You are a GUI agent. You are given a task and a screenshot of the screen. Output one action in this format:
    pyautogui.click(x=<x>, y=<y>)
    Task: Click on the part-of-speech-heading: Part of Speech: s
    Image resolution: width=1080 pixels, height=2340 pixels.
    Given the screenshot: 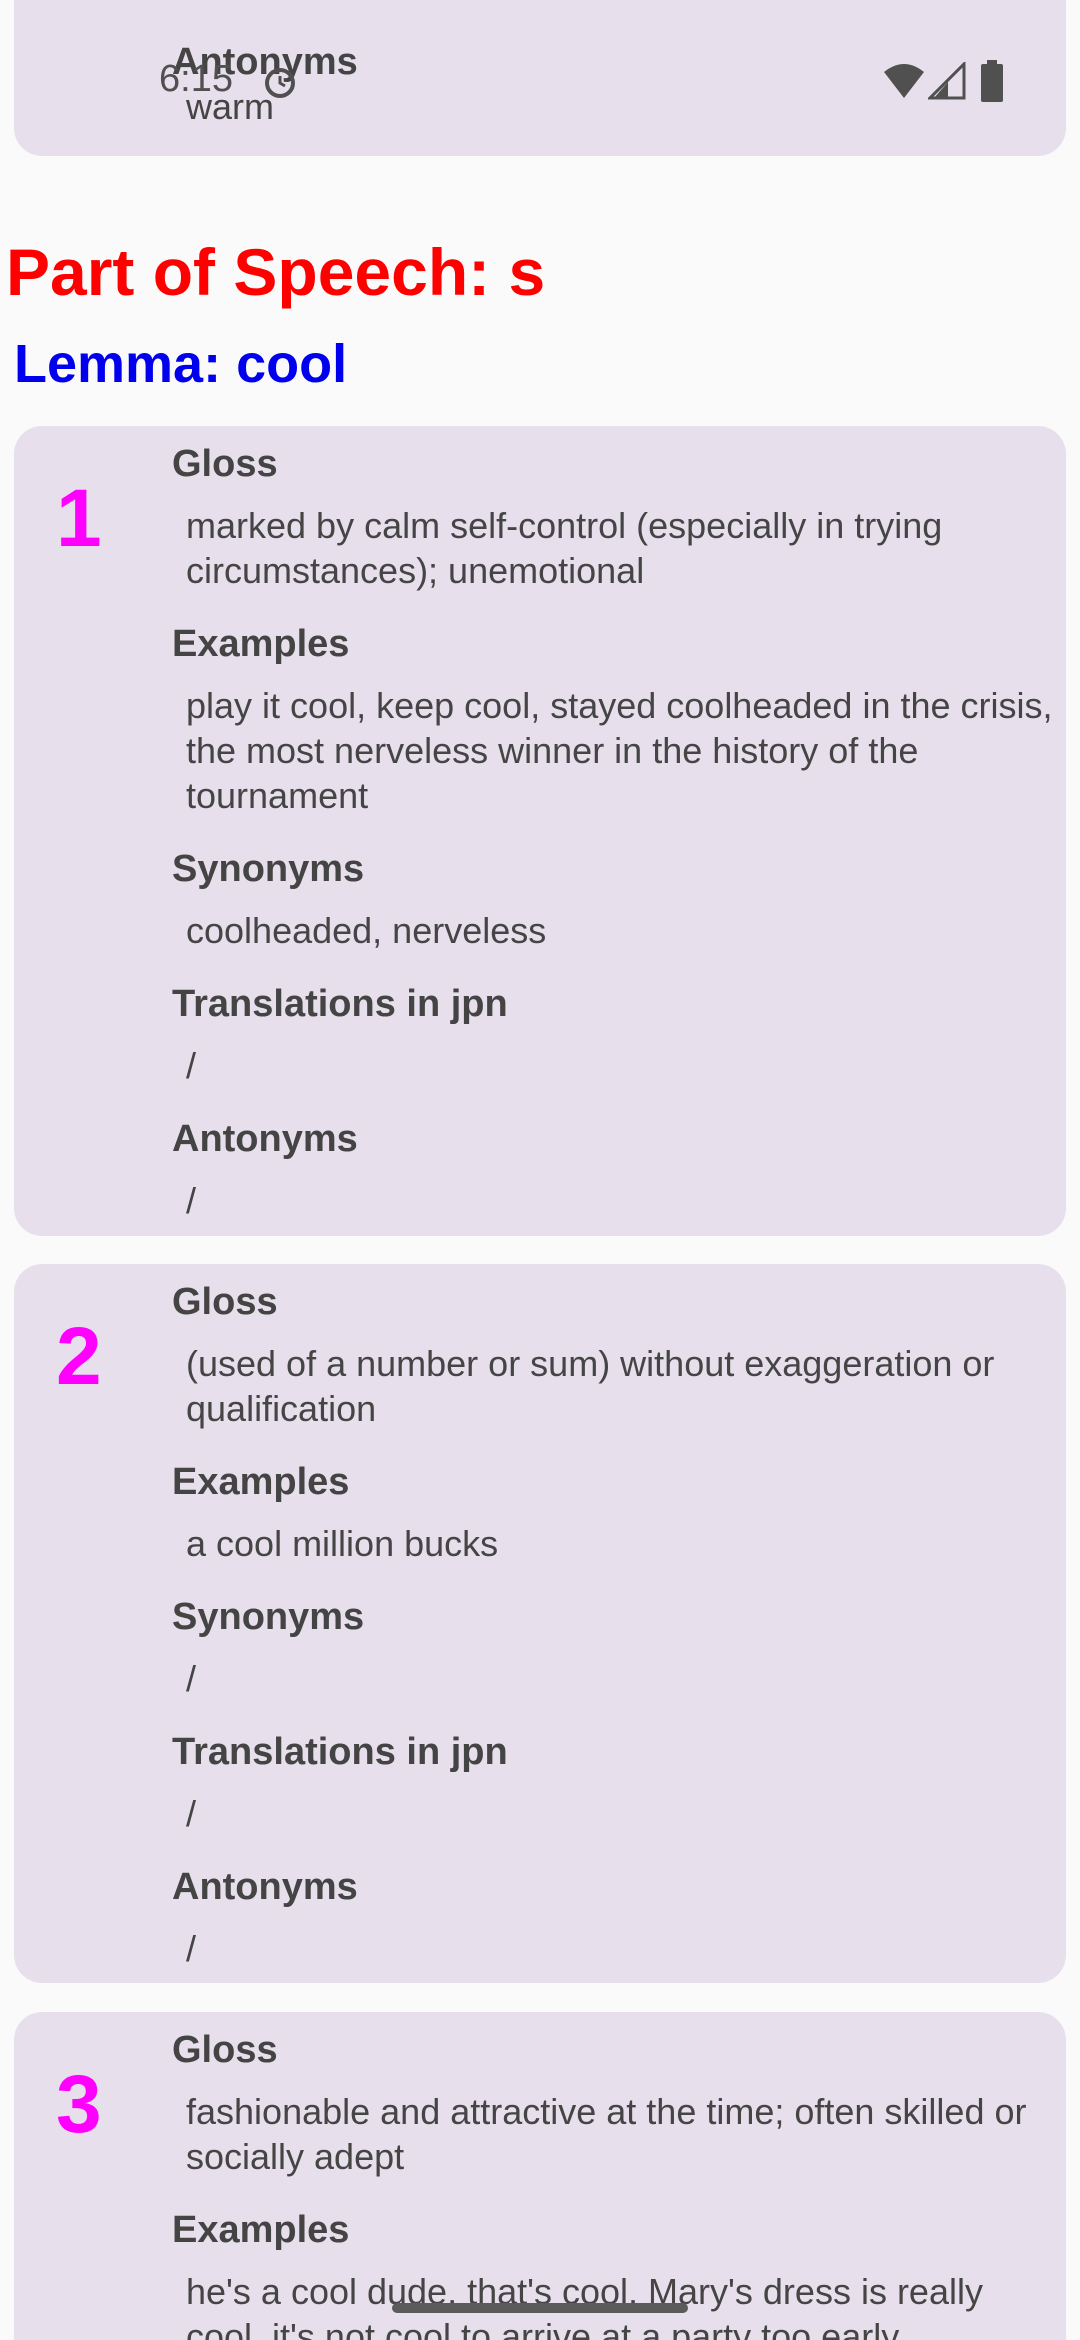 What is the action you would take?
    pyautogui.click(x=276, y=272)
    